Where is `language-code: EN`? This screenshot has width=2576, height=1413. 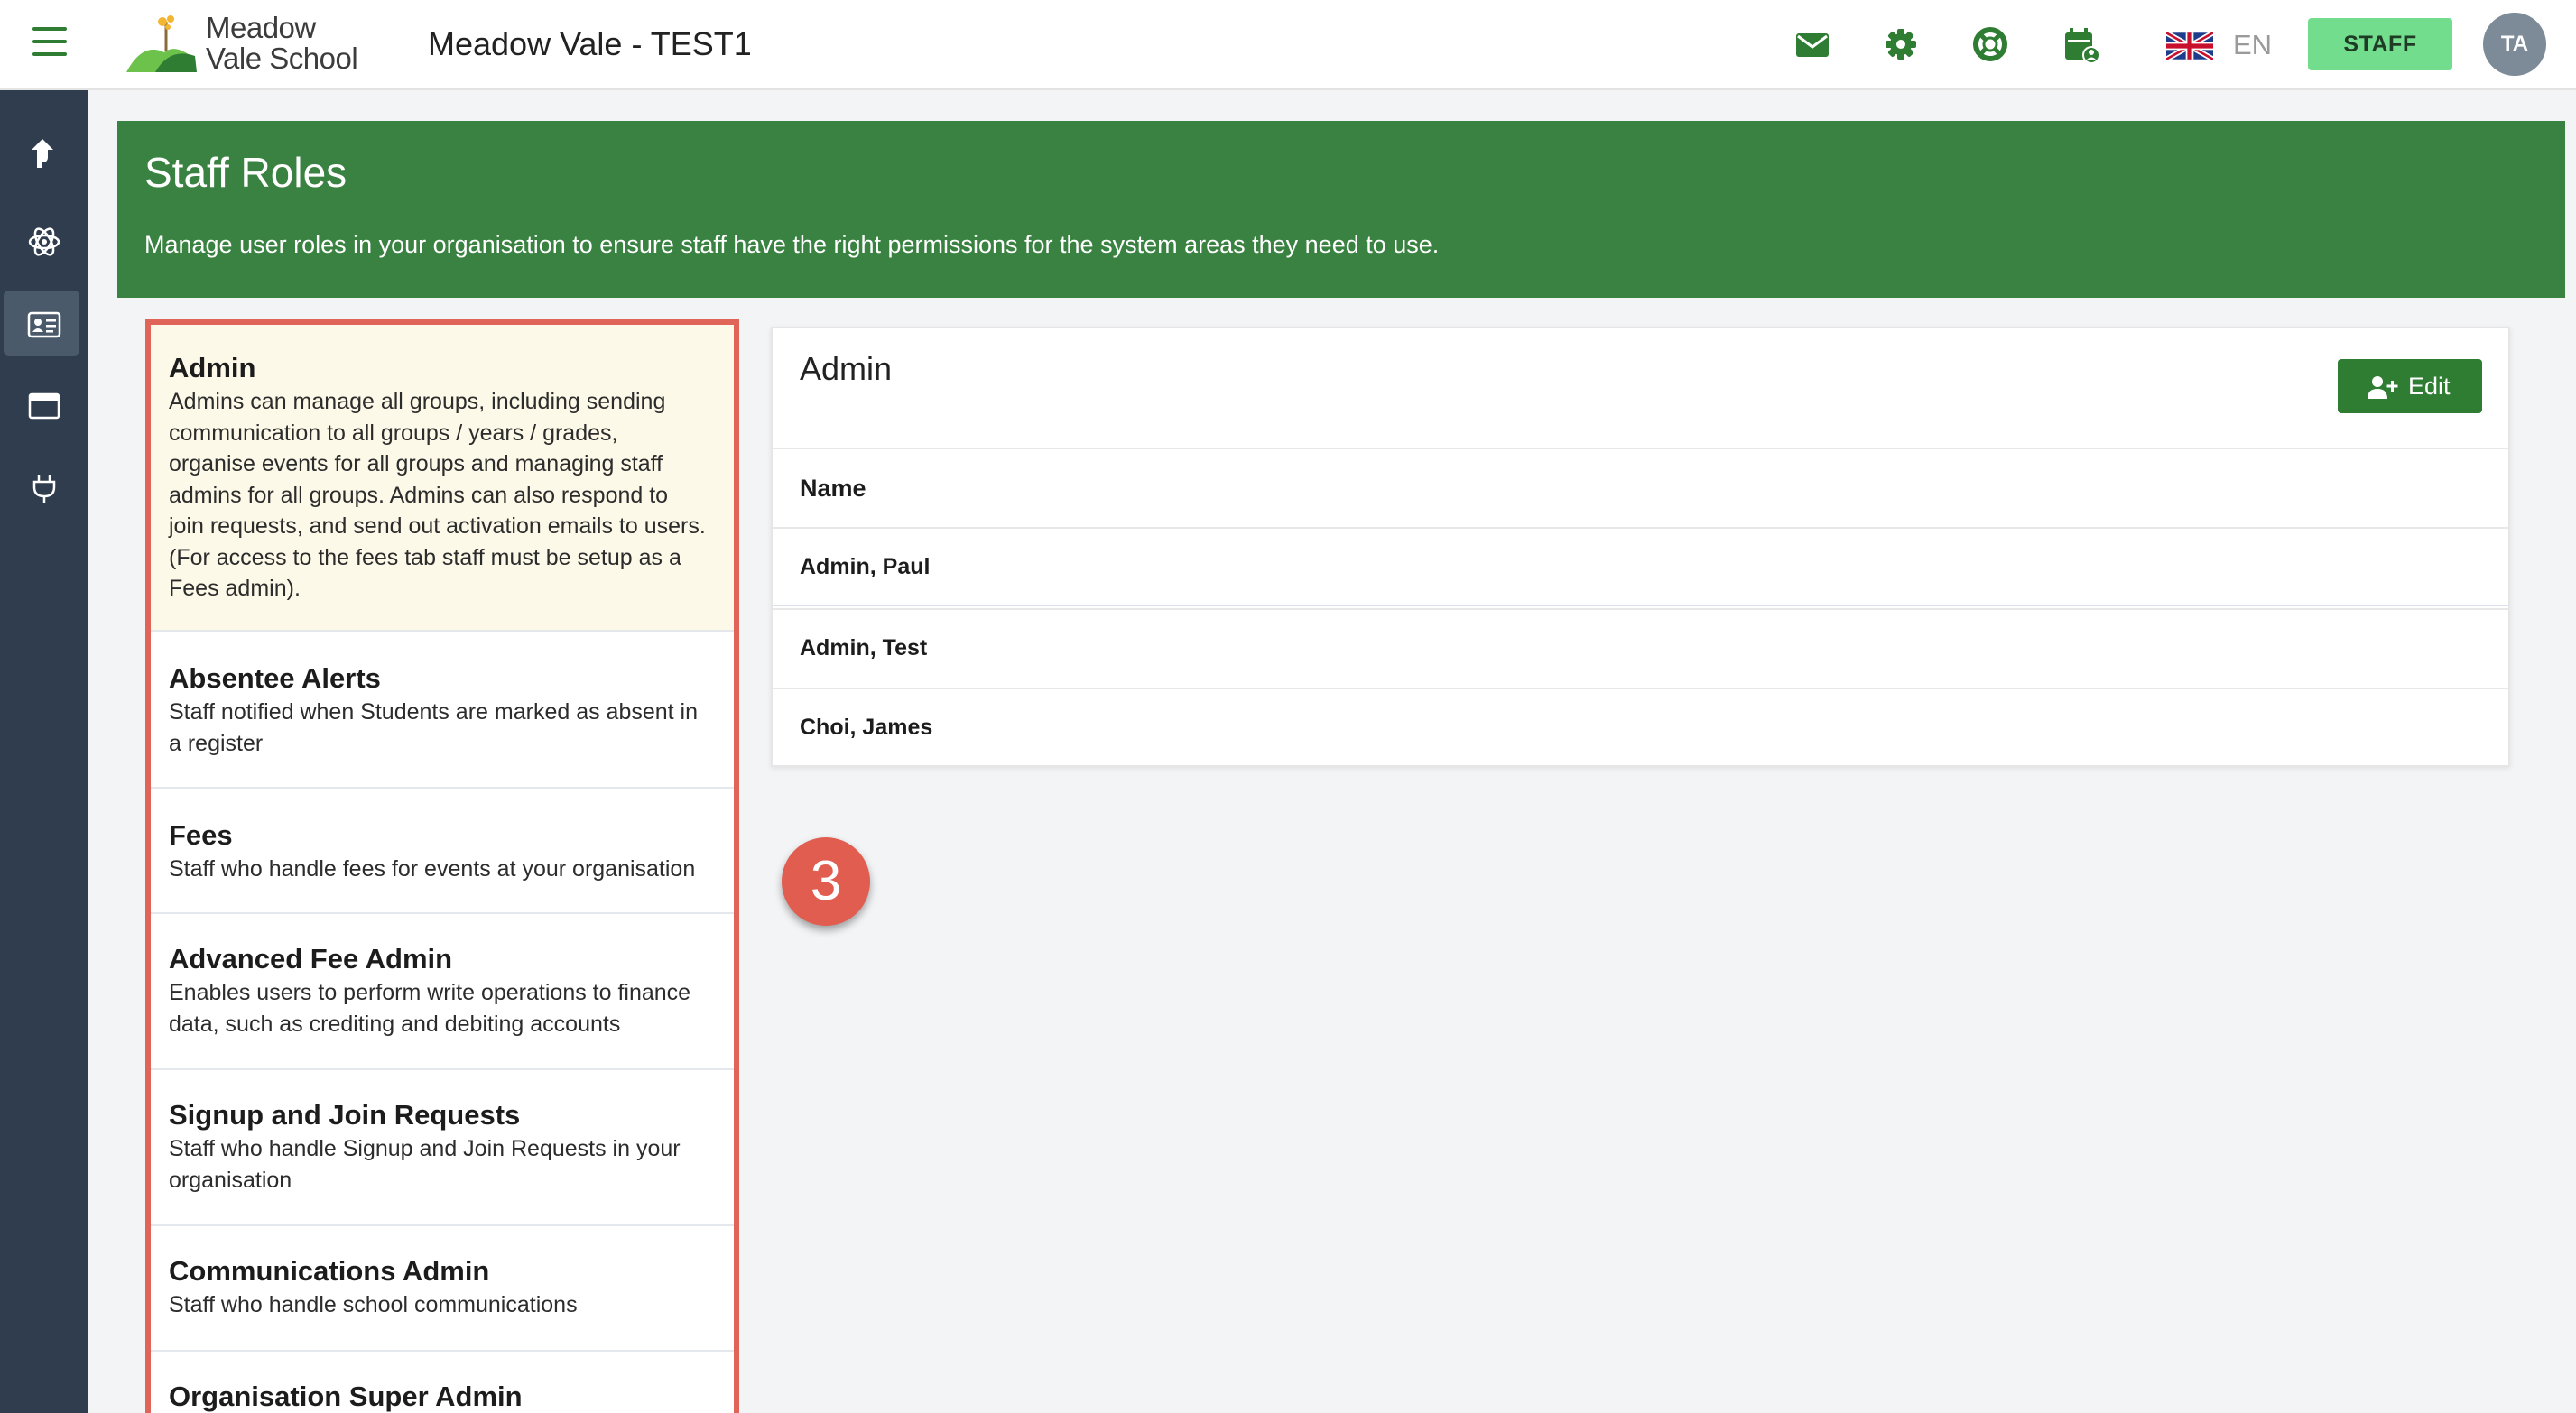
language-code: EN is located at coordinates (2253, 44).